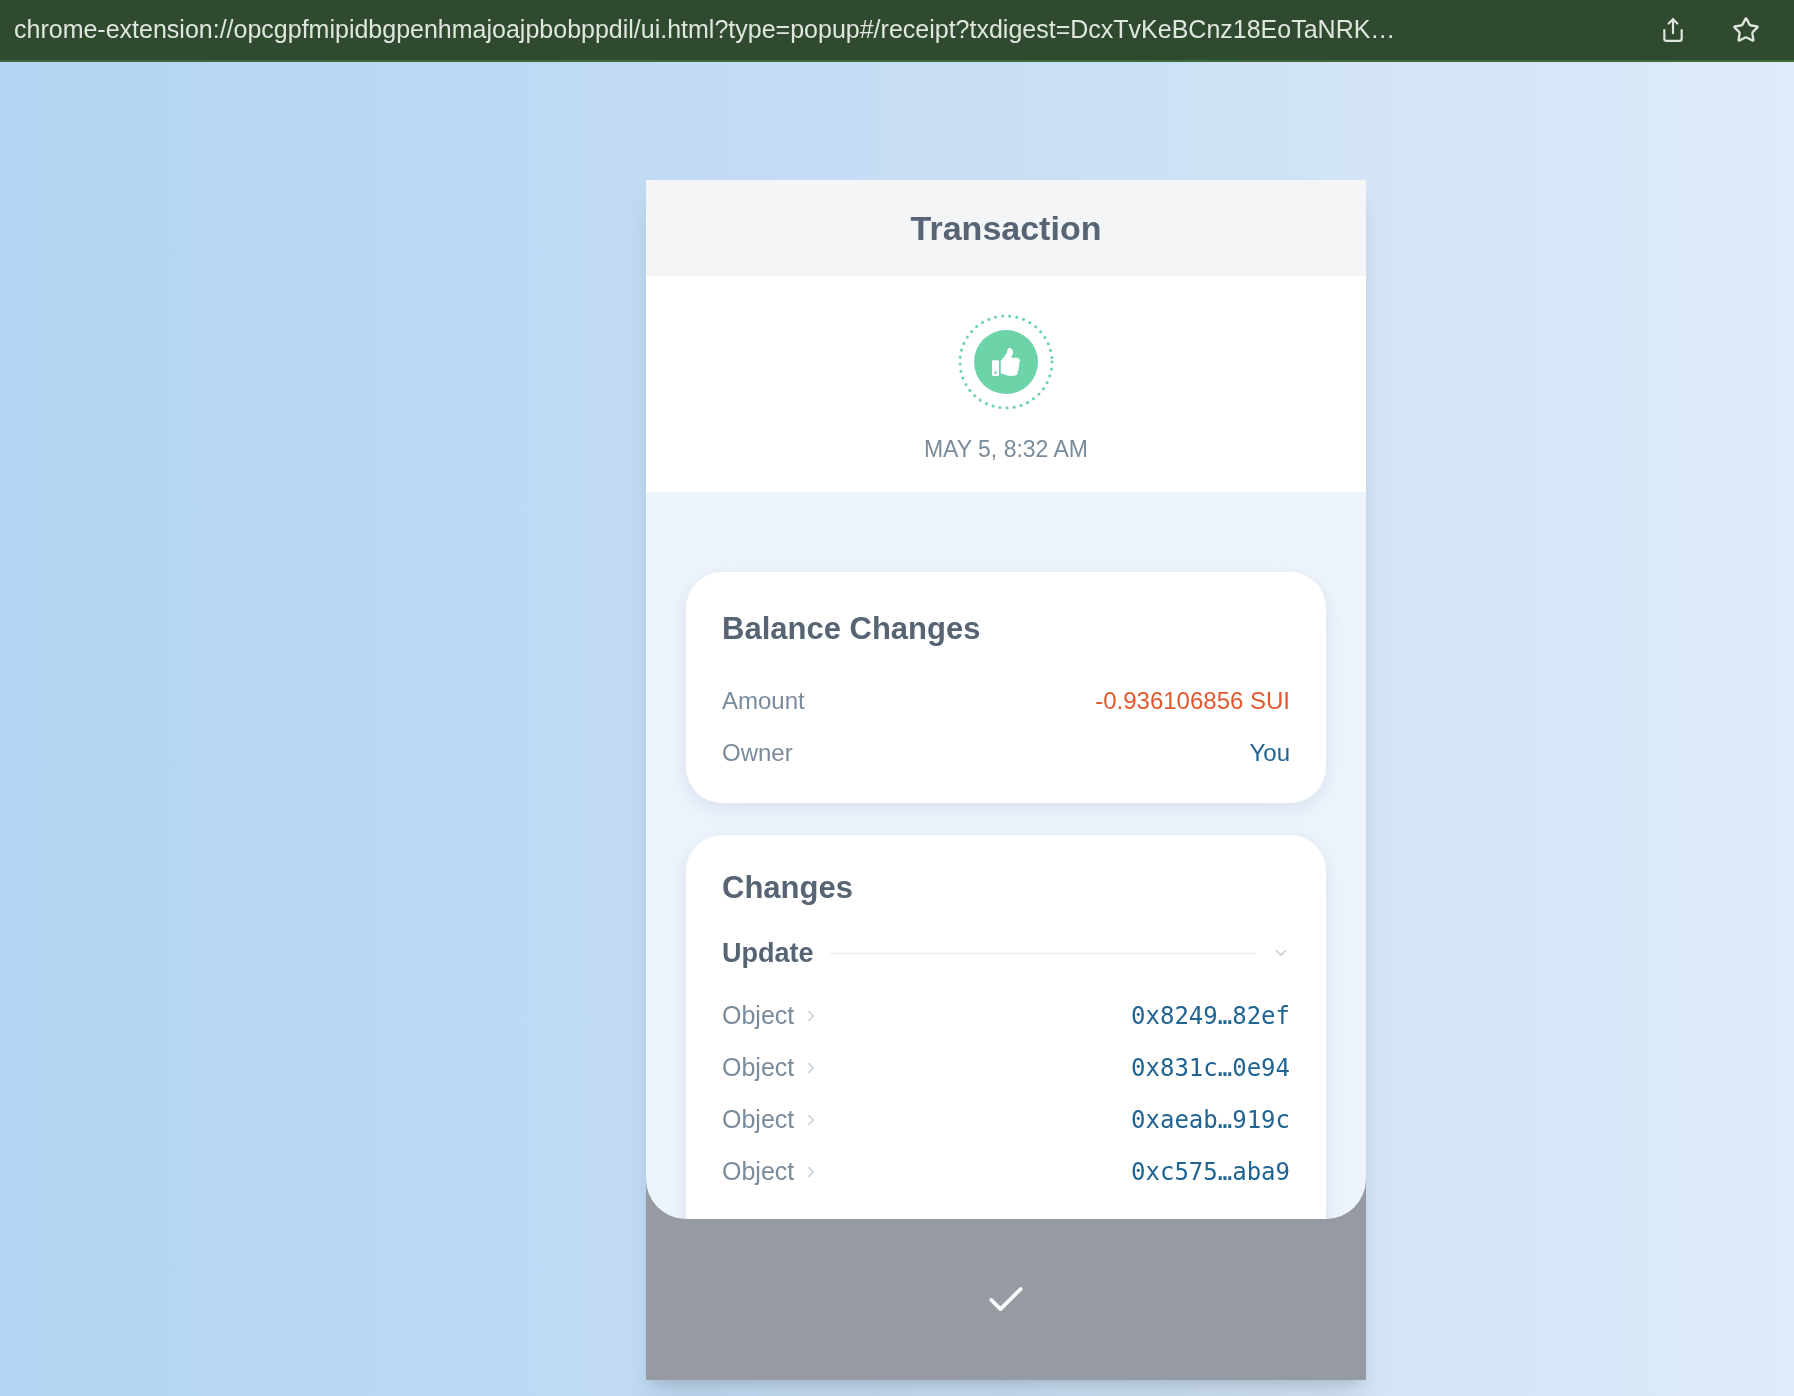 The image size is (1794, 1396). What do you see at coordinates (757, 752) in the screenshot?
I see `row-label: Owner` at bounding box center [757, 752].